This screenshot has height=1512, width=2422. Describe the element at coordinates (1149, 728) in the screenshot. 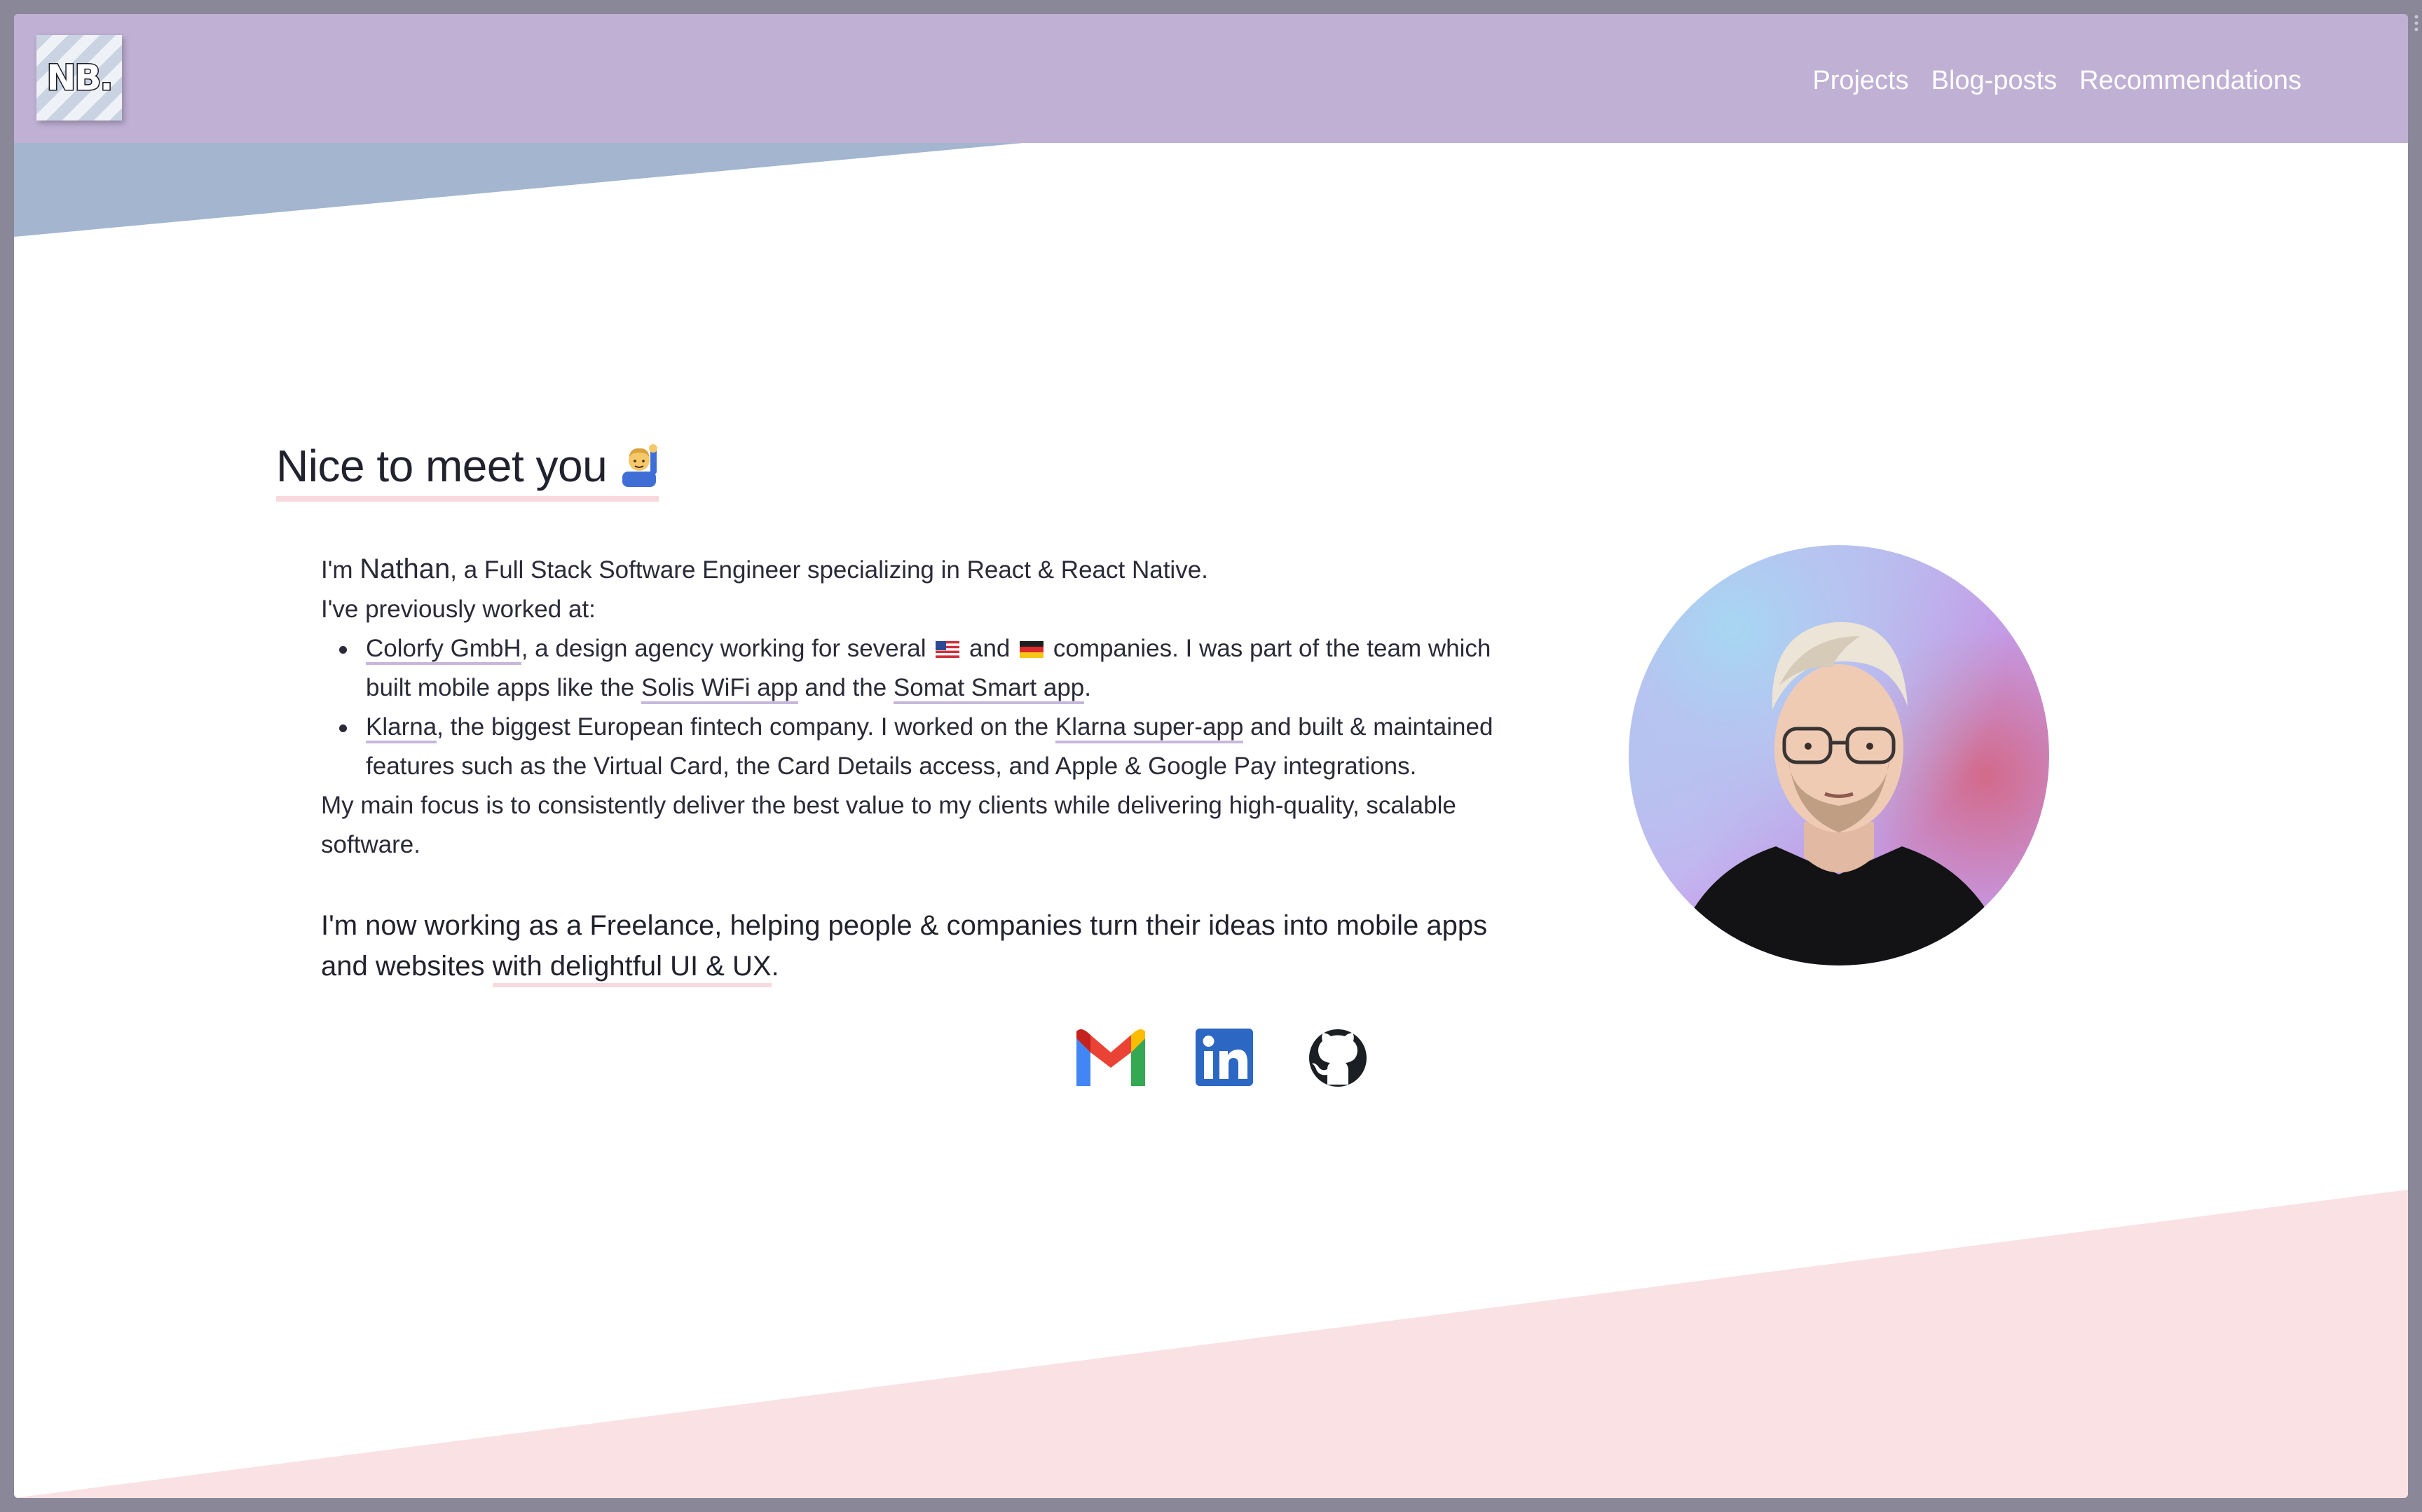

I see `klarna-super-app-link: Klarna super-app` at that location.